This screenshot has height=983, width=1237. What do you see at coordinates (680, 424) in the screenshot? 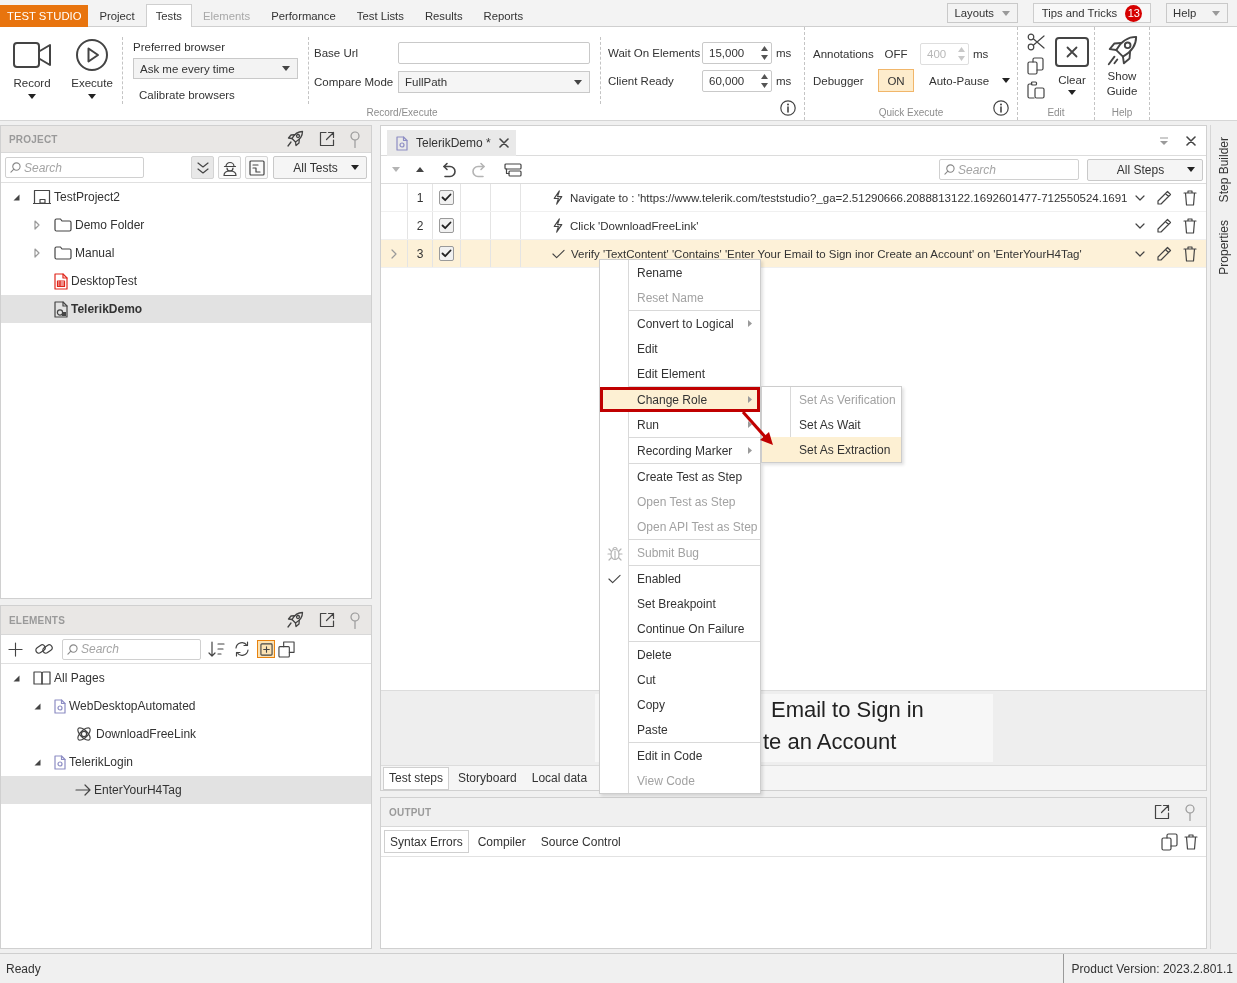
I see `menu-item: Run` at bounding box center [680, 424].